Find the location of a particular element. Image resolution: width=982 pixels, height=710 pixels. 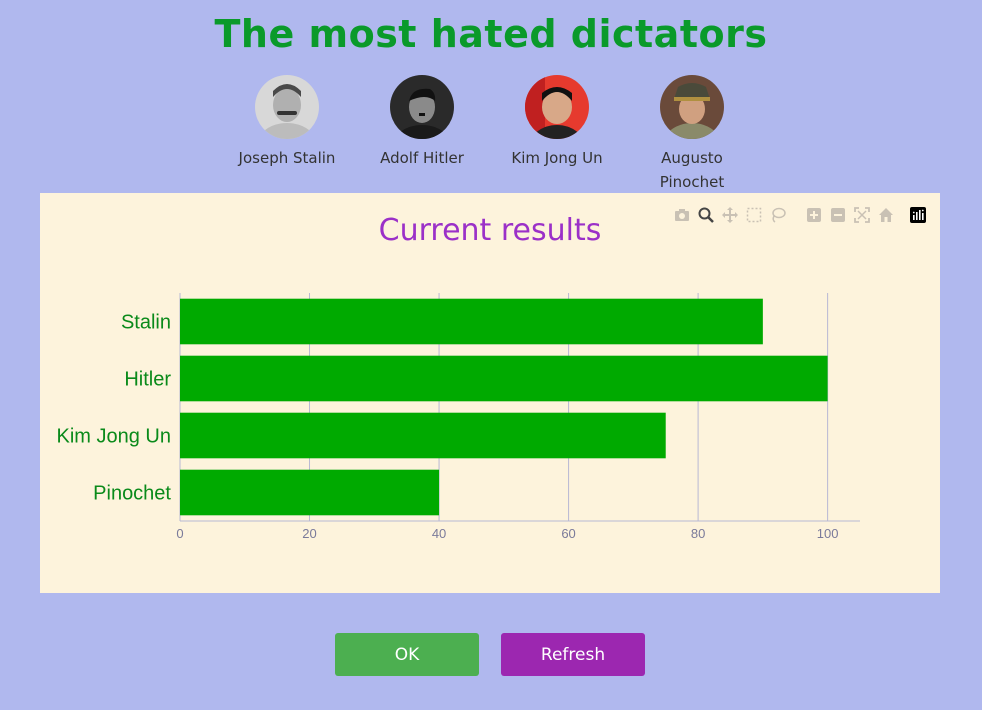

x-tick-label: 40 is located at coordinates (439, 533).